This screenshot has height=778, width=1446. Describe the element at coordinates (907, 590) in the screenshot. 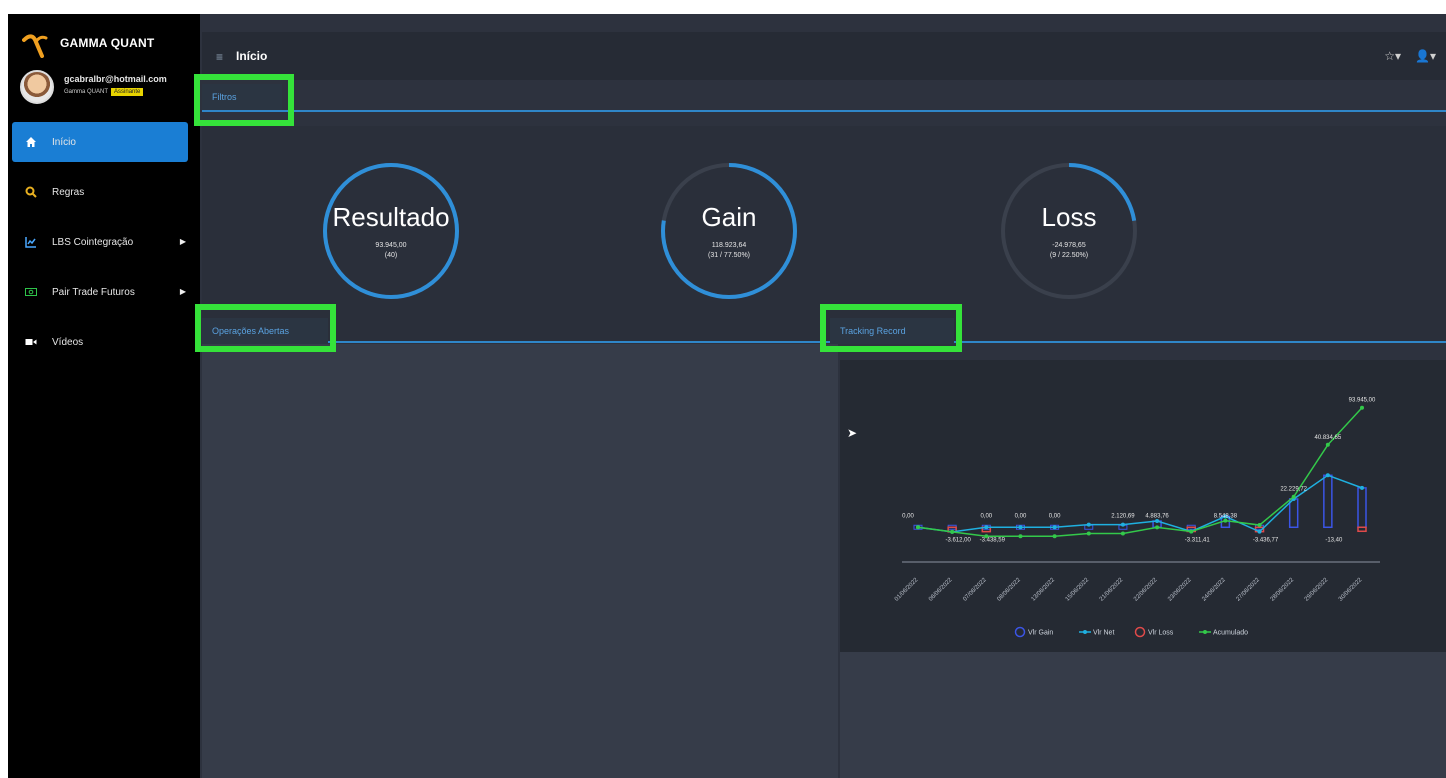

I see `x-tick-label: 01/06/2022` at that location.